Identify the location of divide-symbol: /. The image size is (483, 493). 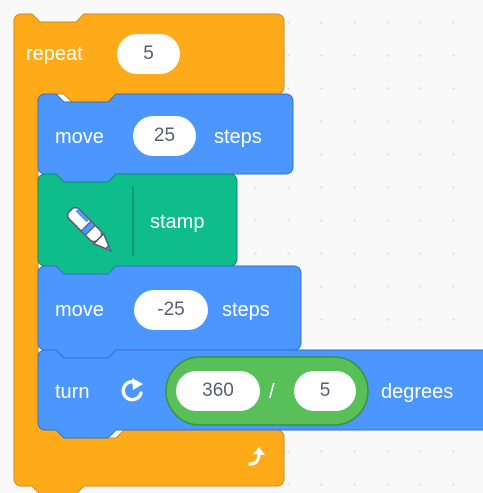
(272, 392).